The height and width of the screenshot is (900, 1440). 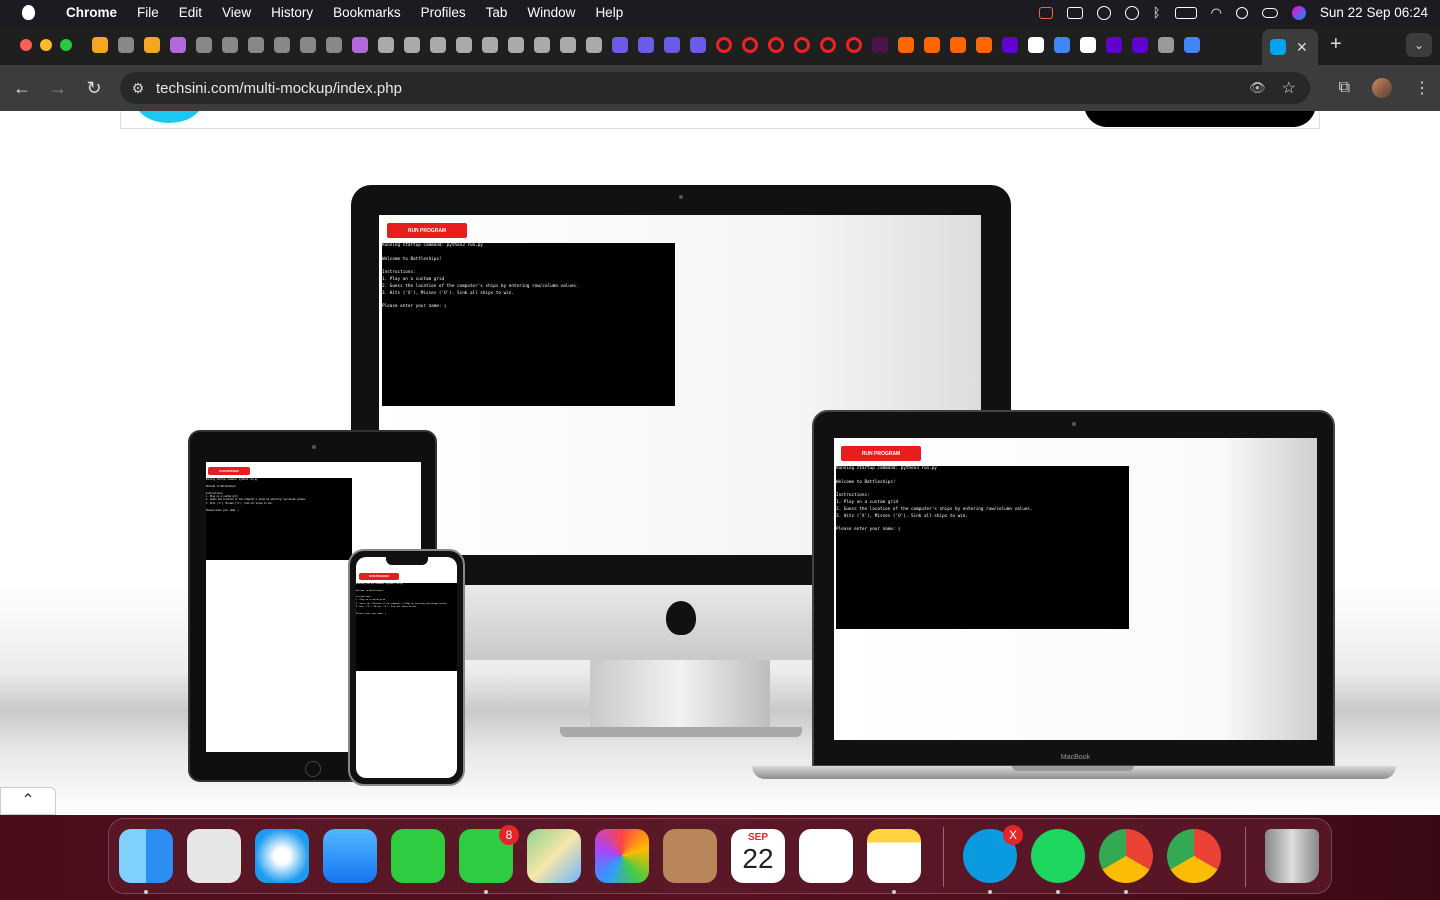 I want to click on chrome-beta-icon, so click(x=1194, y=856).